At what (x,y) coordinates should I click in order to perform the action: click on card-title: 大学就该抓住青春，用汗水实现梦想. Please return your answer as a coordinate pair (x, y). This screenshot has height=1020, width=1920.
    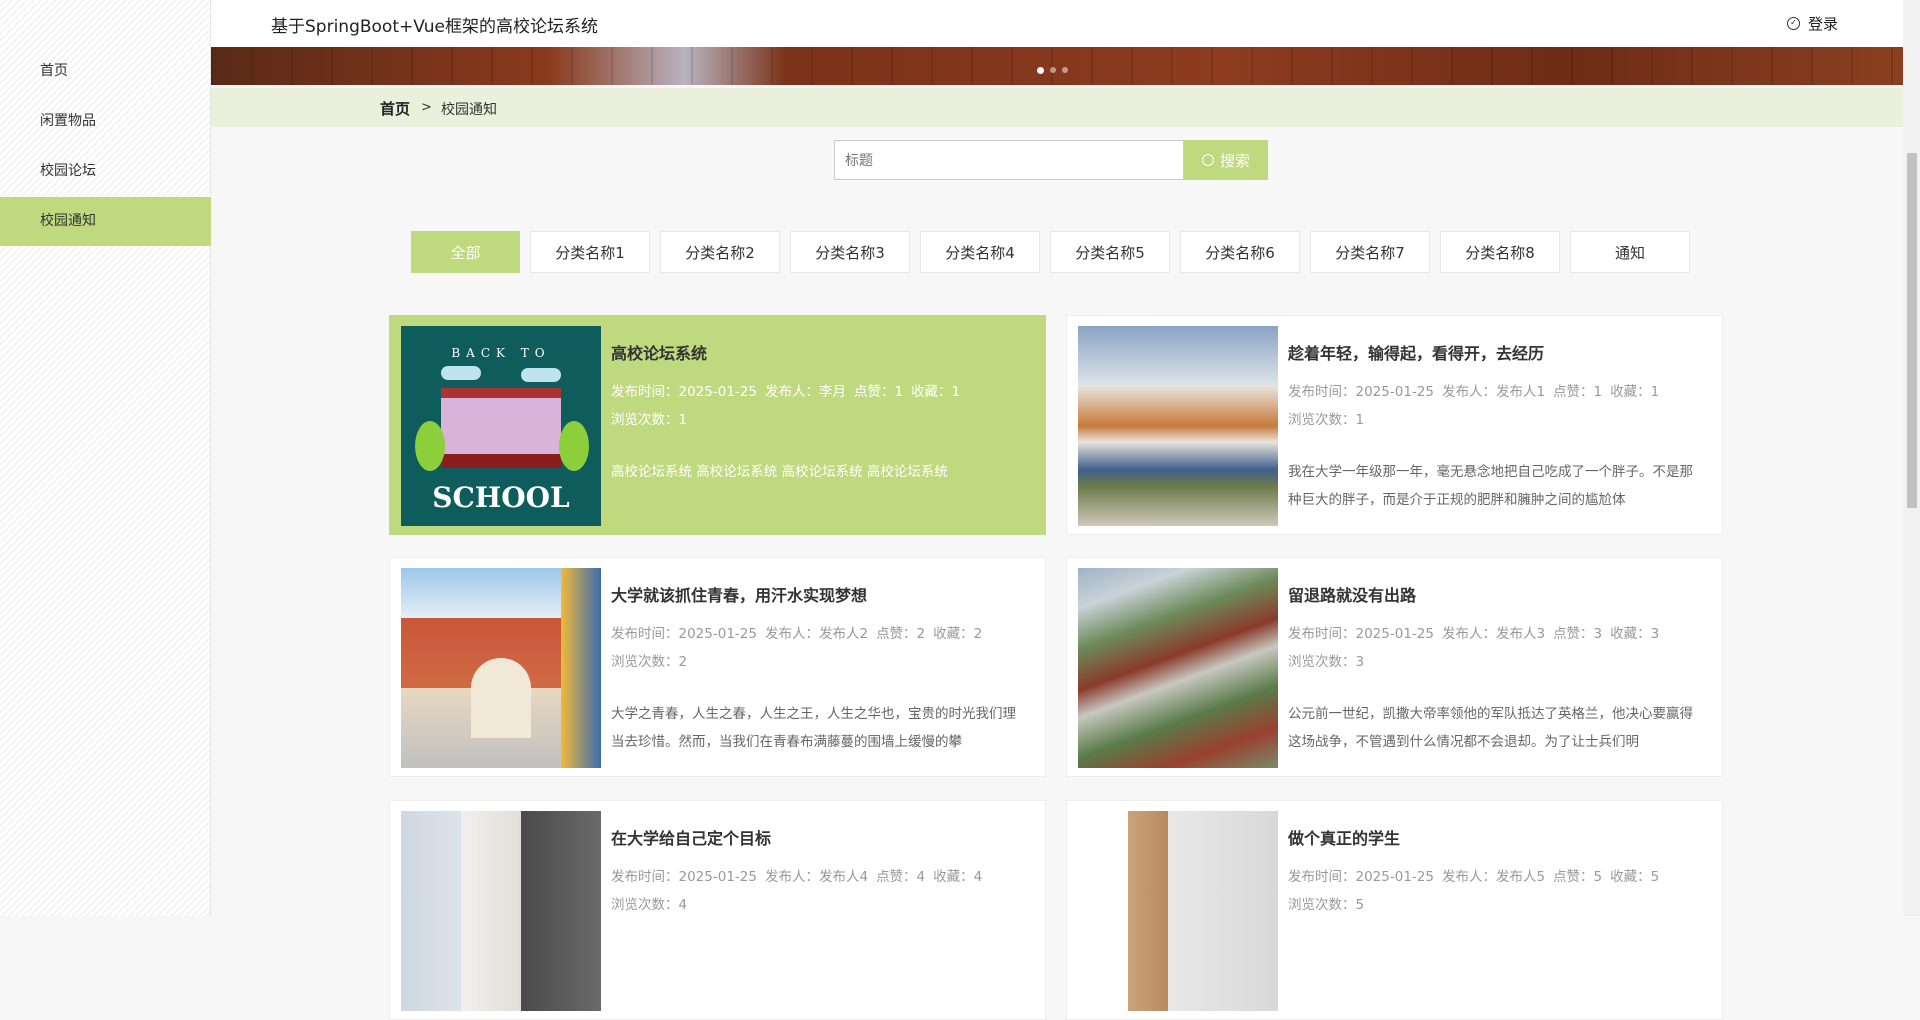
    Looking at the image, I should click on (818, 594).